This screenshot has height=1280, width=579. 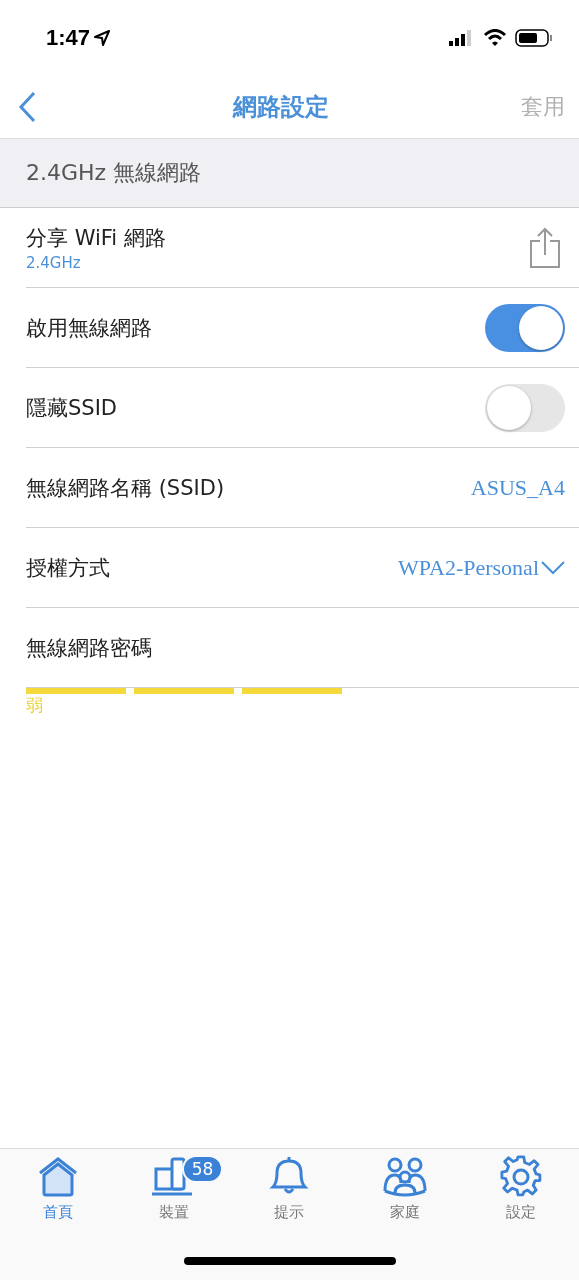 I want to click on share-icon, so click(x=545, y=247).